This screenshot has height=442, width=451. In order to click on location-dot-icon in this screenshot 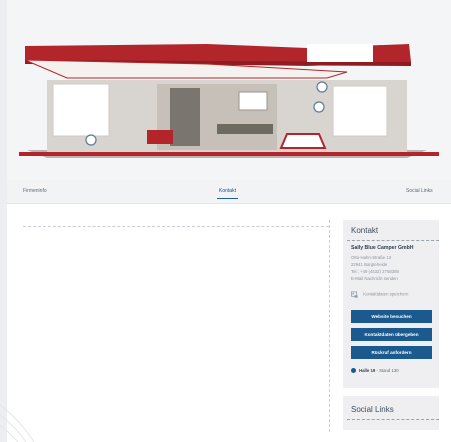, I will do `click(353, 371)`.